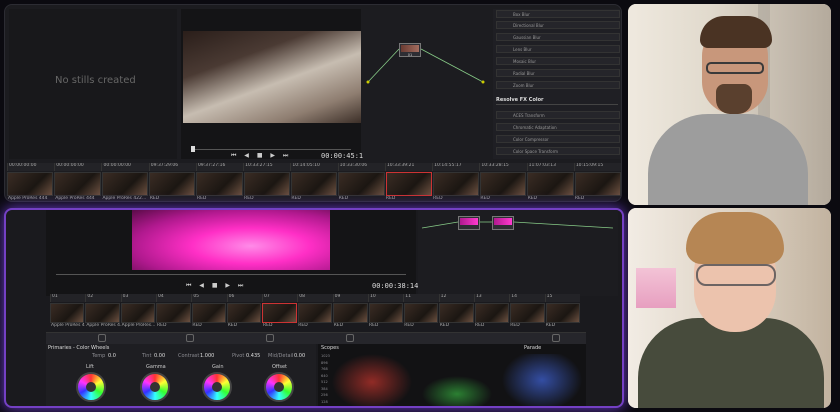 This screenshot has width=840, height=412. Describe the element at coordinates (274, 84) in the screenshot. I see `viewer: ⏮ ◀ ■ ▶ ⏭ 00:00:45:17` at that location.